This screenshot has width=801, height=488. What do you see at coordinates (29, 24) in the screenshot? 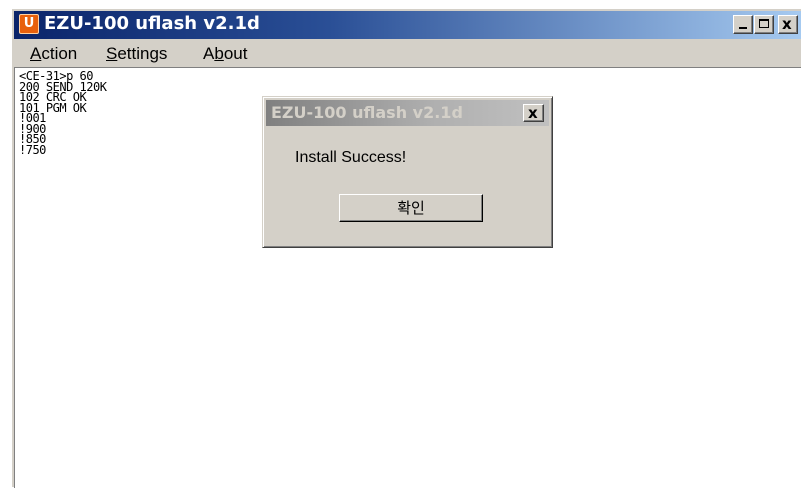
I see `app-icon: U` at bounding box center [29, 24].